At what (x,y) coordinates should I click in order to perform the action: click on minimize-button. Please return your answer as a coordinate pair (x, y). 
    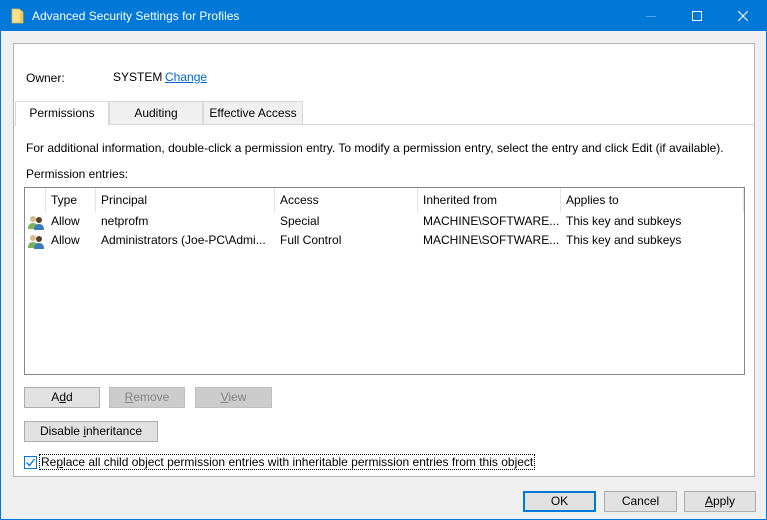
    Looking at the image, I should click on (651, 16).